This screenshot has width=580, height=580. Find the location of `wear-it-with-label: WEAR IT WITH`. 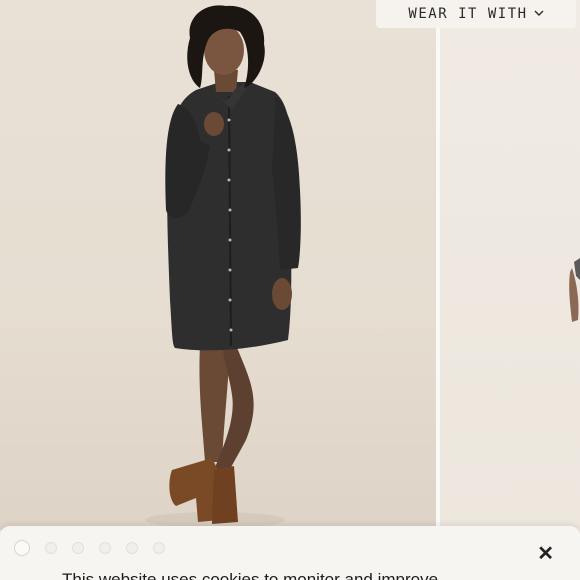

wear-it-with-label: WEAR IT WITH is located at coordinates (468, 14).